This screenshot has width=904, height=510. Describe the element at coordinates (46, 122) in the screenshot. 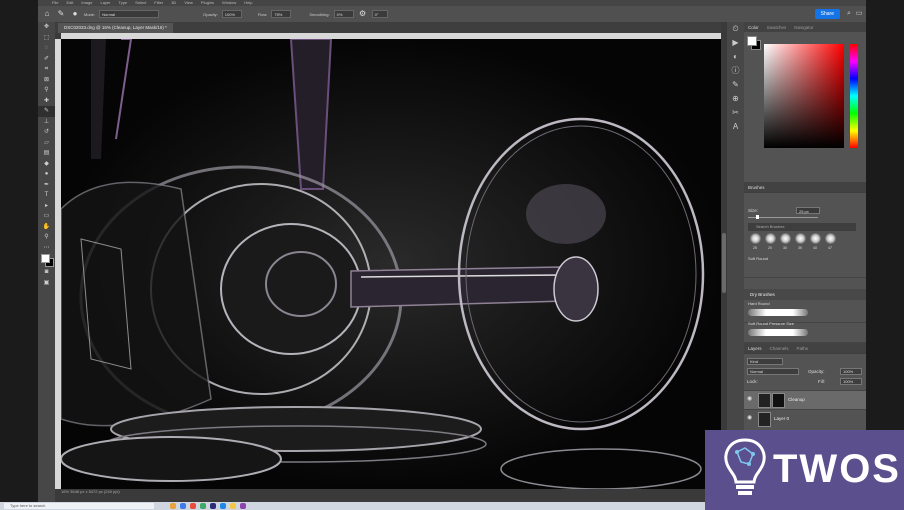

I see `clone-stamp-tool-icon: ⊥` at that location.